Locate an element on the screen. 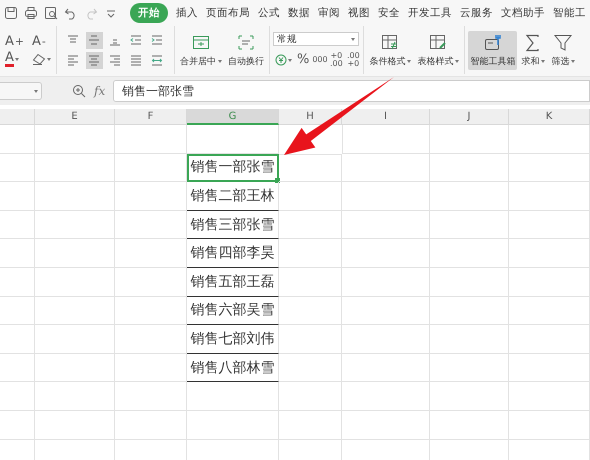 The height and width of the screenshot is (460, 590). ribbon-tab: 页面布局 is located at coordinates (228, 13).